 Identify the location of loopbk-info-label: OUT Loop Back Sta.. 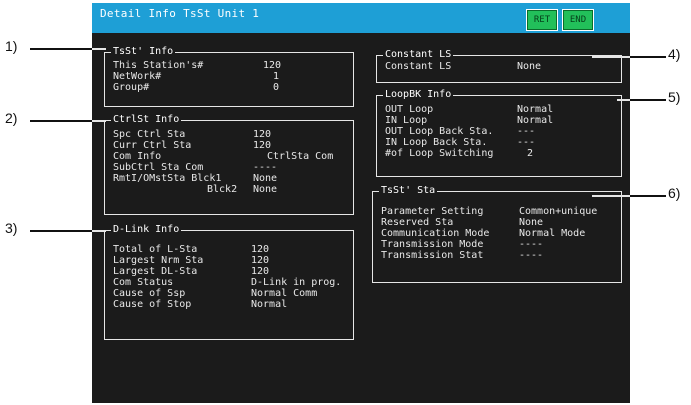
(439, 131).